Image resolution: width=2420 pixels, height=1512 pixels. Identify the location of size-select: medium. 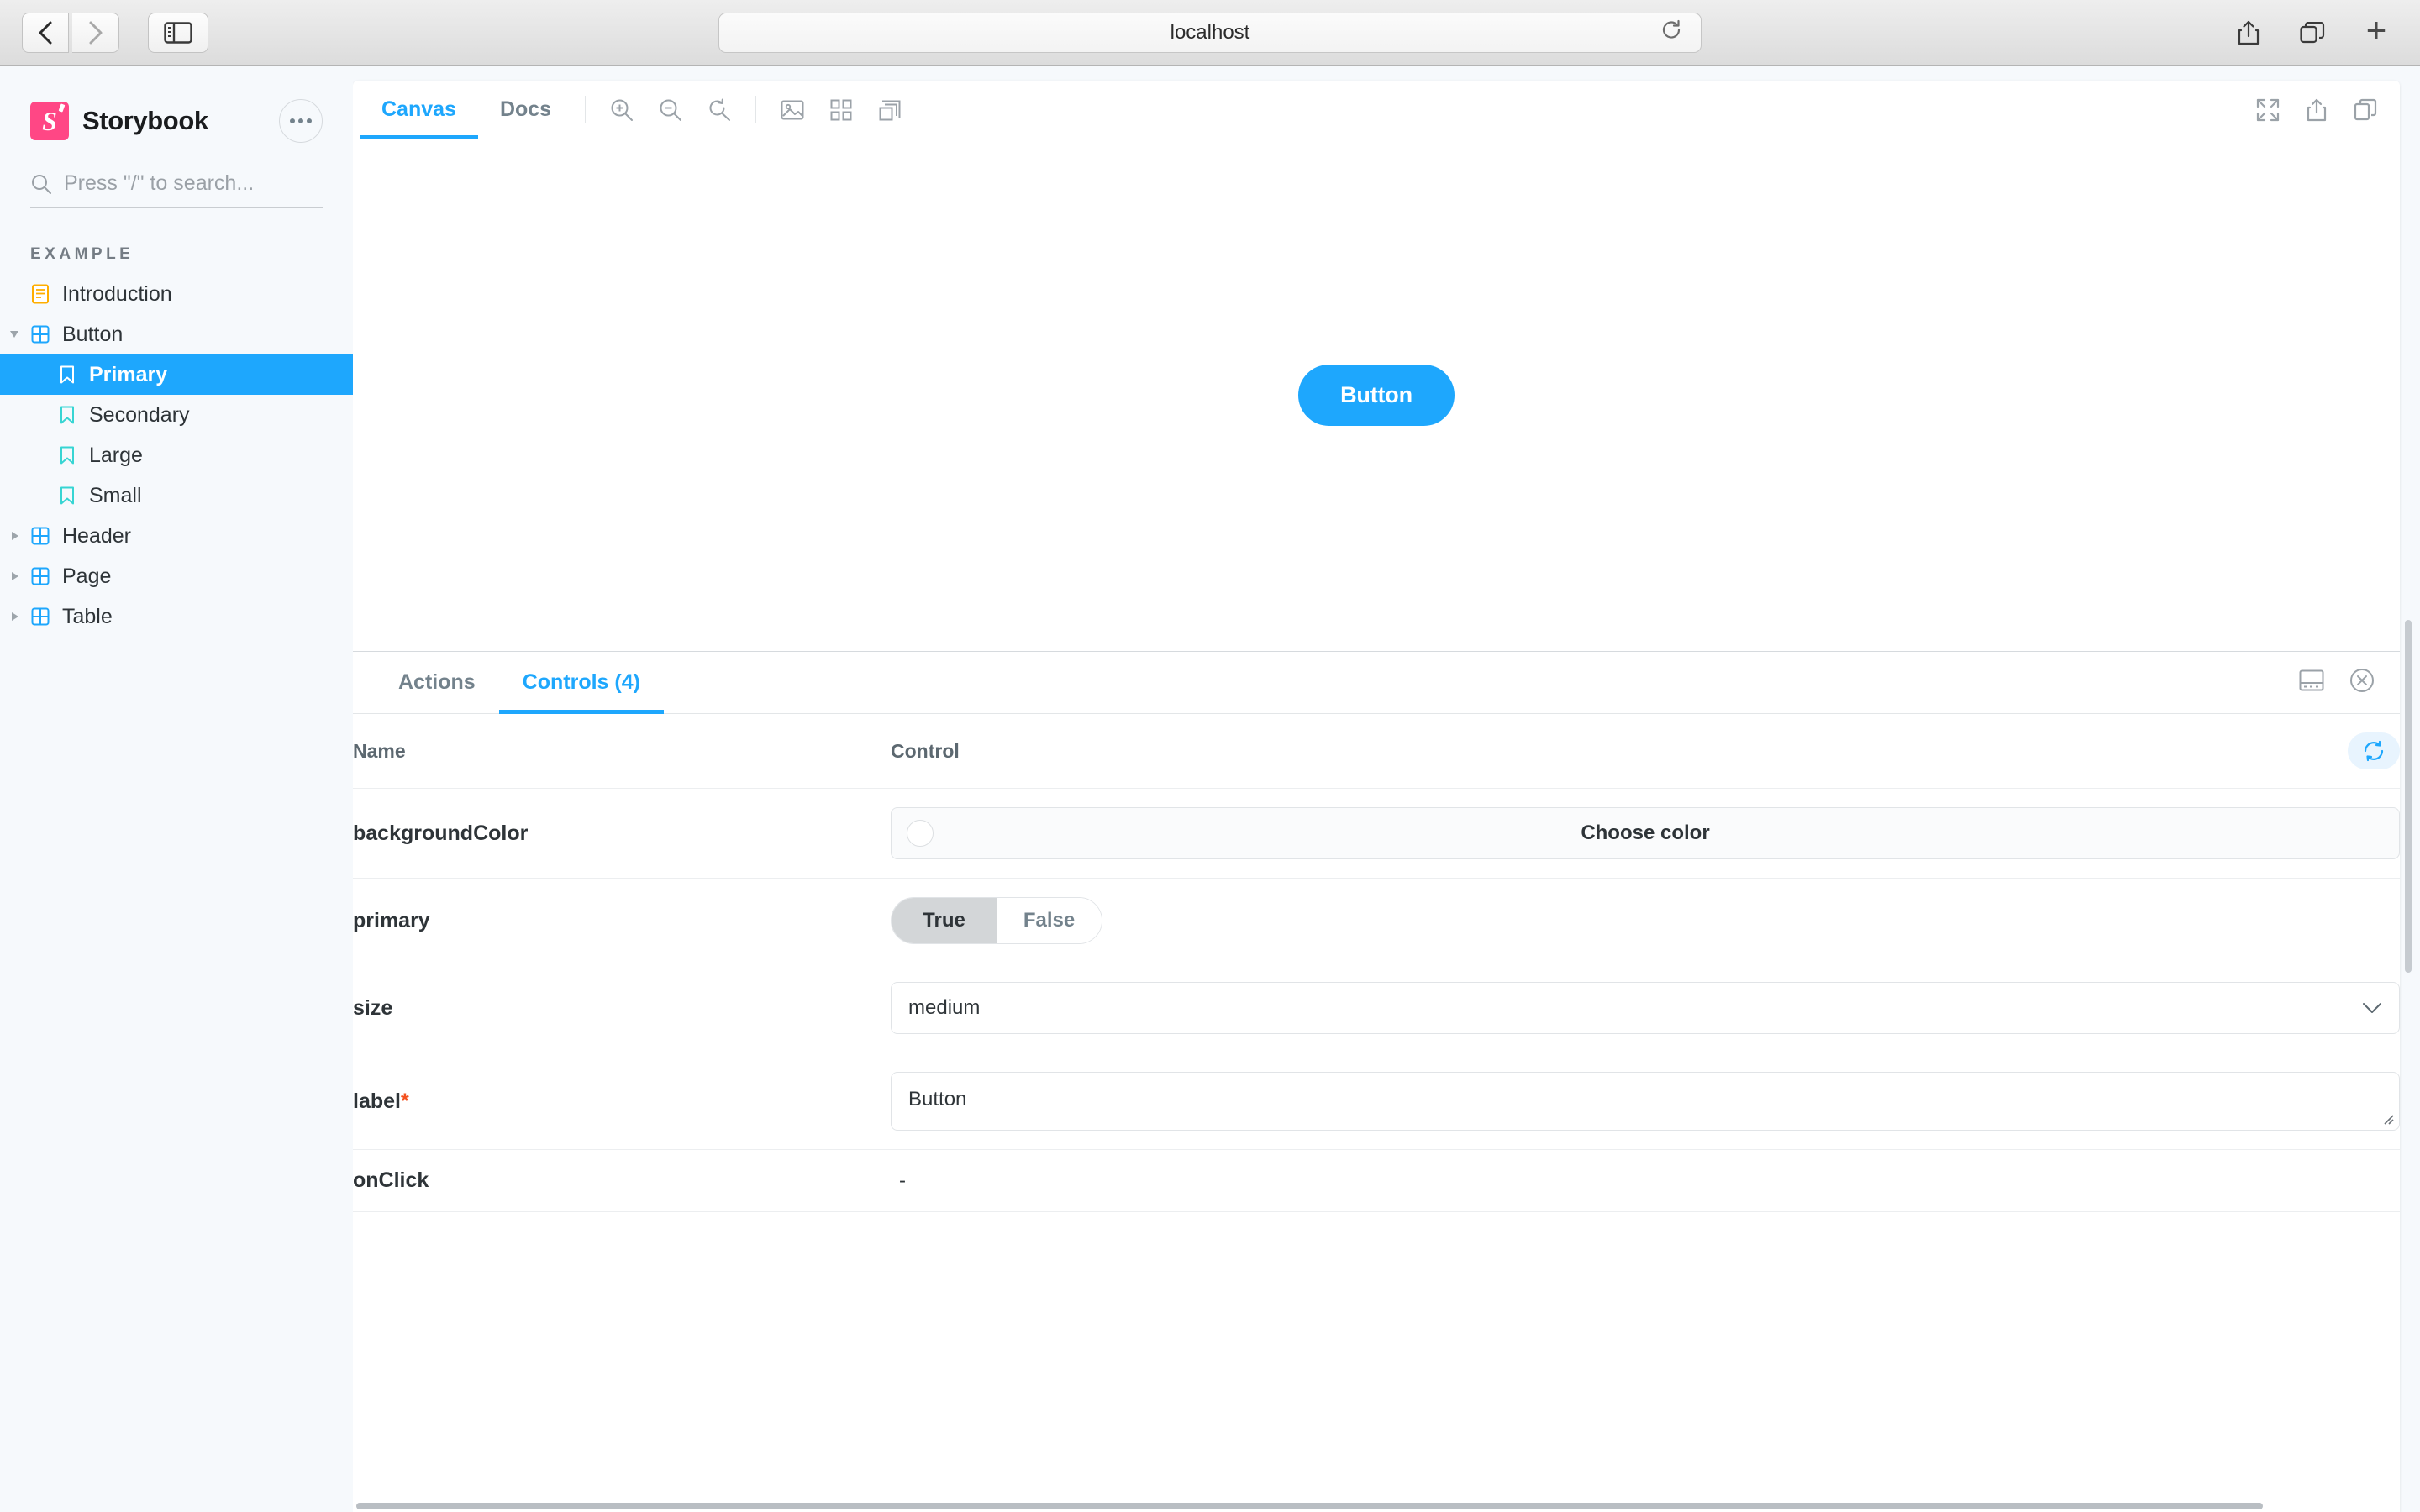
(1646, 1008).